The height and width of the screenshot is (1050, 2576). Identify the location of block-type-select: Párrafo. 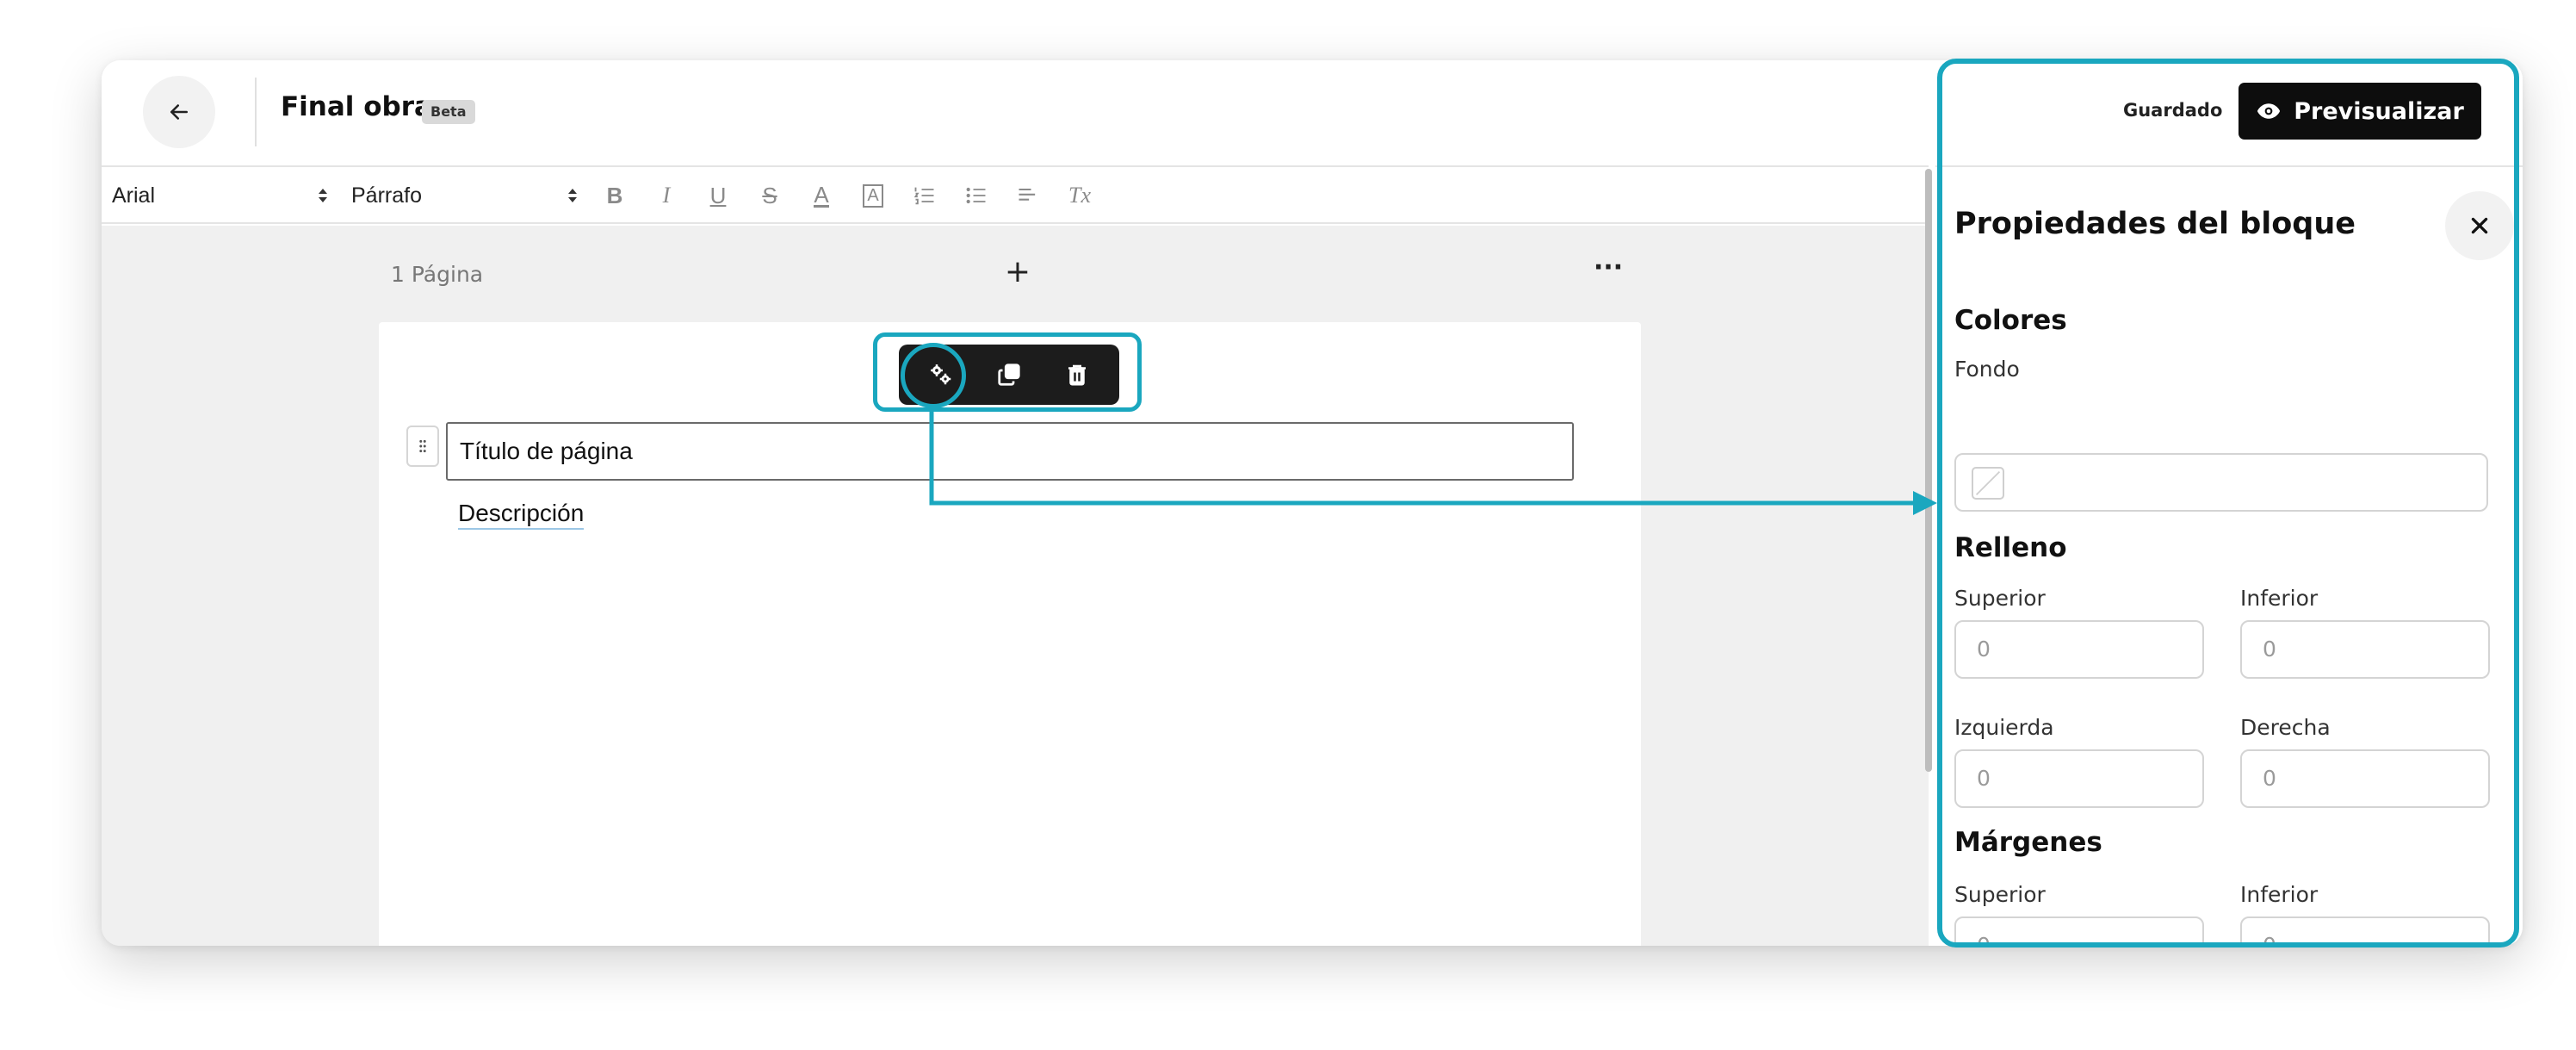
(464, 196).